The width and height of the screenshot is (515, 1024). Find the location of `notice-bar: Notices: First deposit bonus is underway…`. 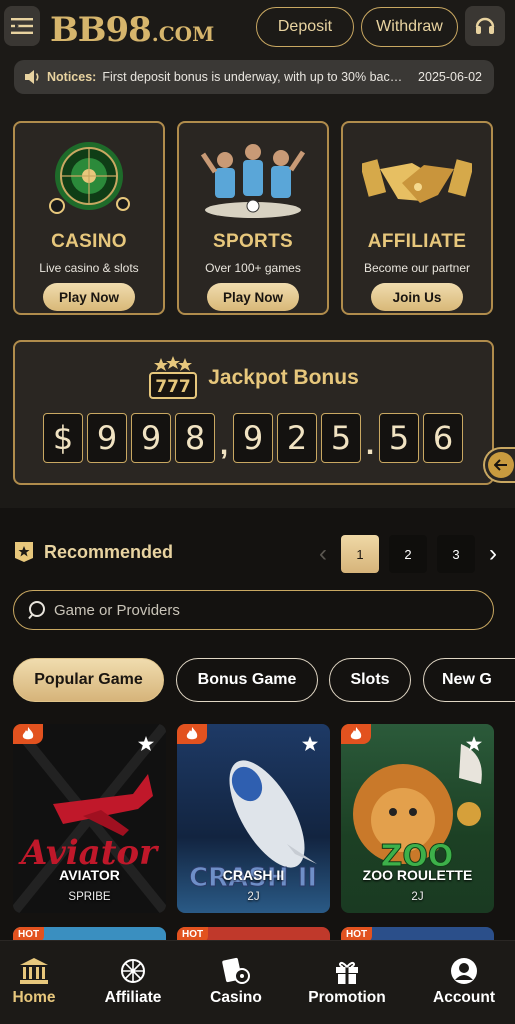

notice-bar: Notices: First deposit bonus is underway… is located at coordinates (254, 77).